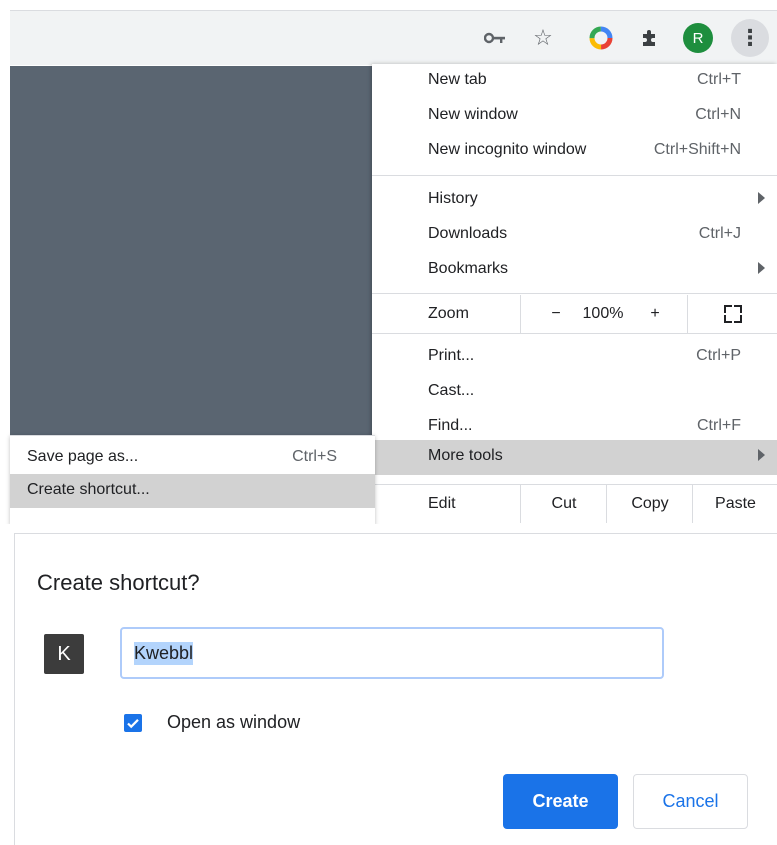 The image size is (777, 845). I want to click on zoom-in-button: +, so click(655, 314).